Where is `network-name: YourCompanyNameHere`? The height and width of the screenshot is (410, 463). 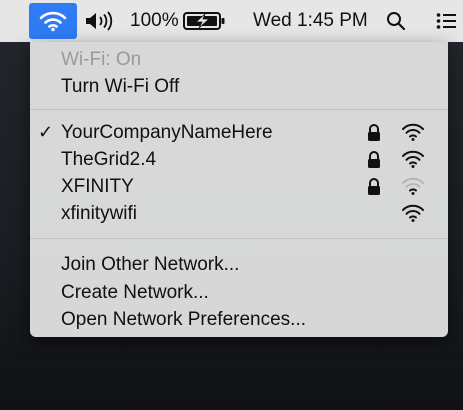
network-name: YourCompanyNameHere is located at coordinates (167, 132).